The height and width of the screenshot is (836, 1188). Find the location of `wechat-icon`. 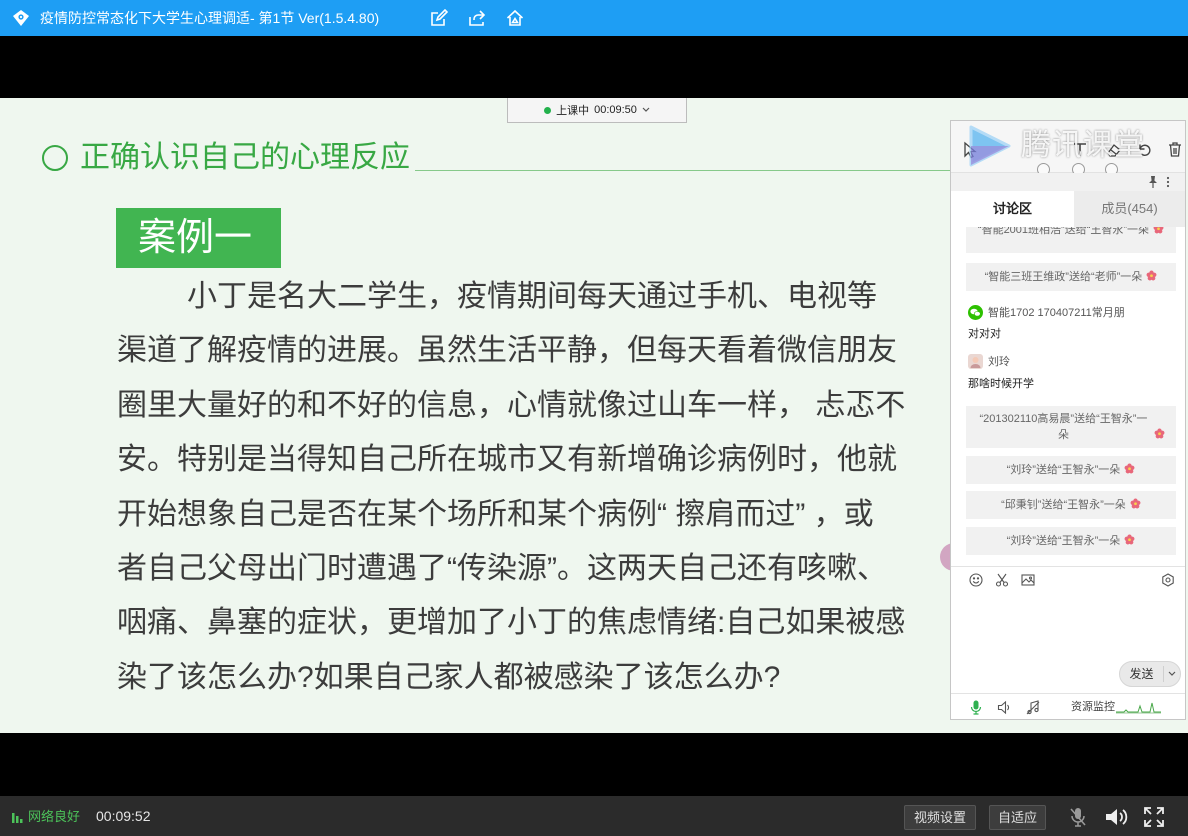

wechat-icon is located at coordinates (975, 312).